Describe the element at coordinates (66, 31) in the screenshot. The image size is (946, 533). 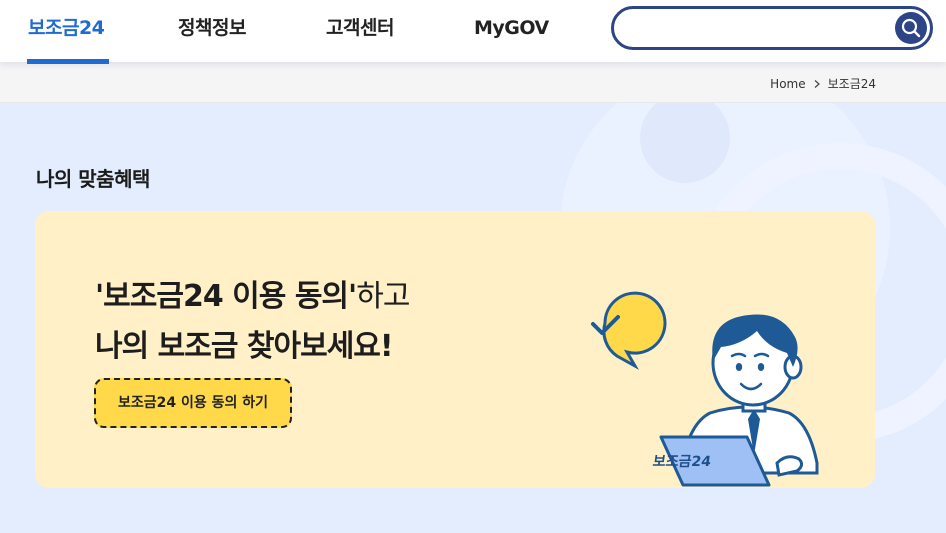
I see `tab-subsidy24: 보조금24` at that location.